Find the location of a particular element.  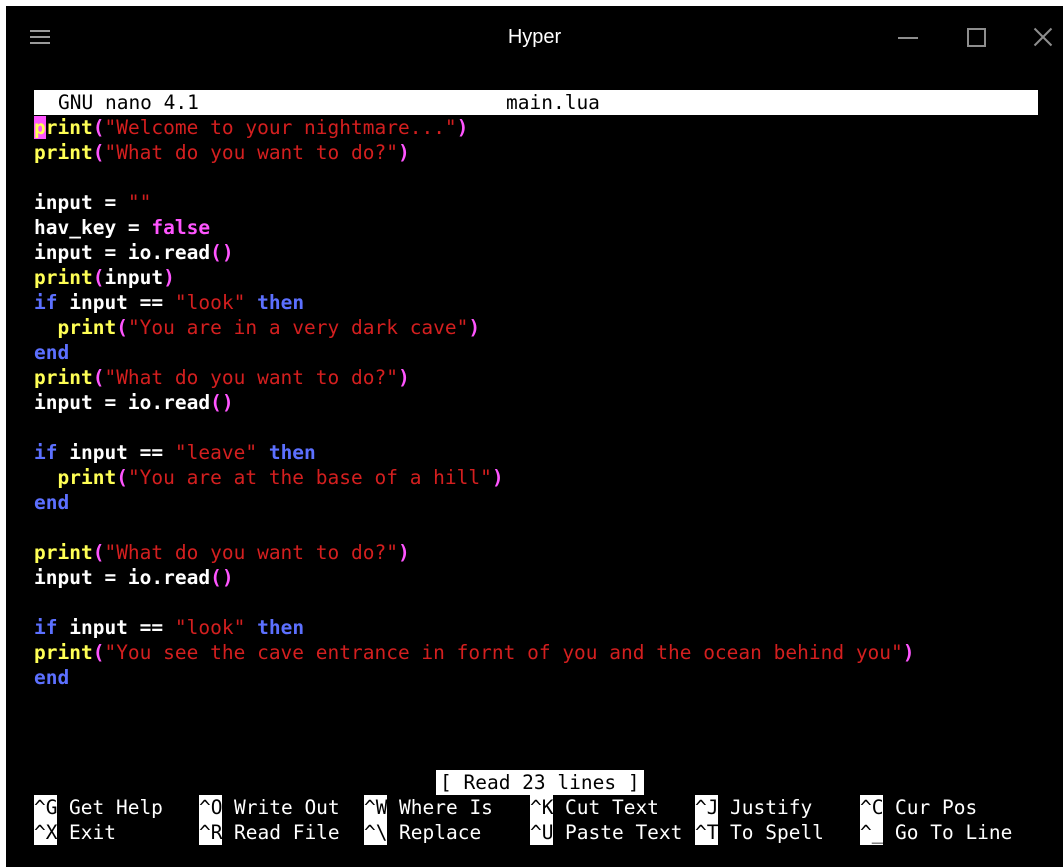

code-line: hav_key = false is located at coordinates (536, 227).